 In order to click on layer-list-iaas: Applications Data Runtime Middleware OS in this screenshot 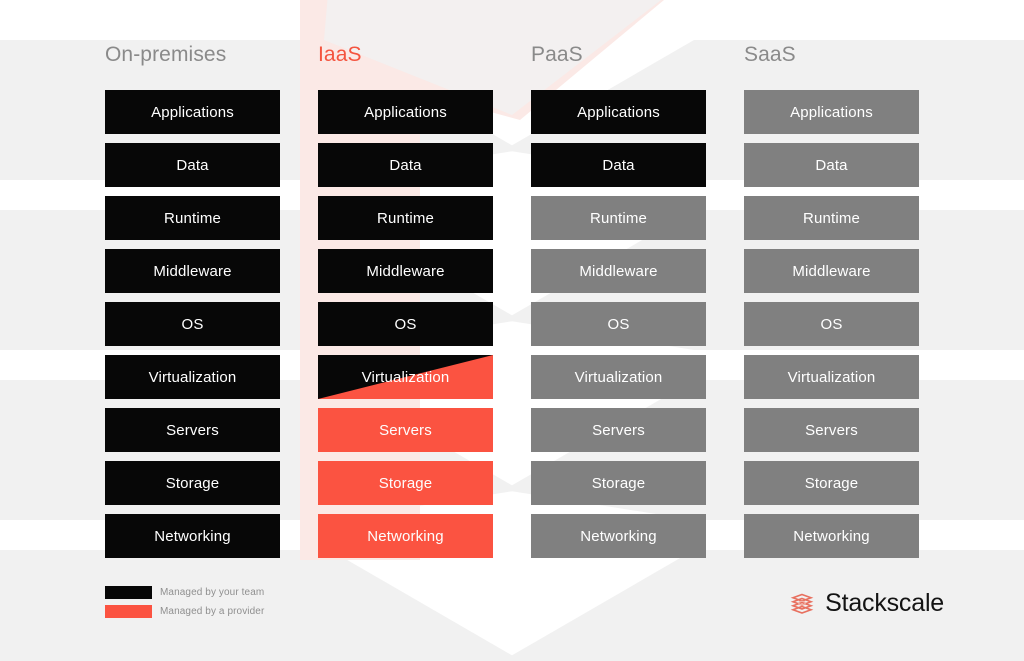, I will do `click(405, 324)`.